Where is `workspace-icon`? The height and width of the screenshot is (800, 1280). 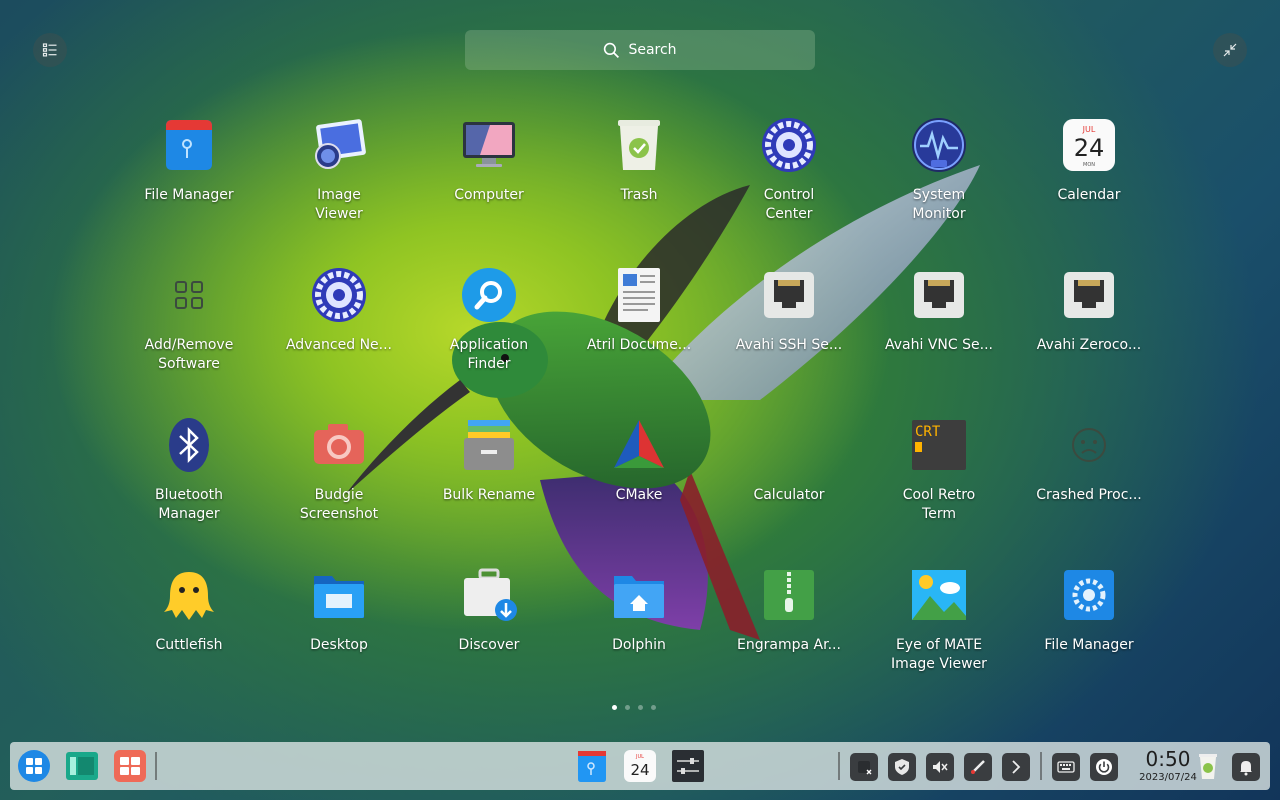 workspace-icon is located at coordinates (130, 766).